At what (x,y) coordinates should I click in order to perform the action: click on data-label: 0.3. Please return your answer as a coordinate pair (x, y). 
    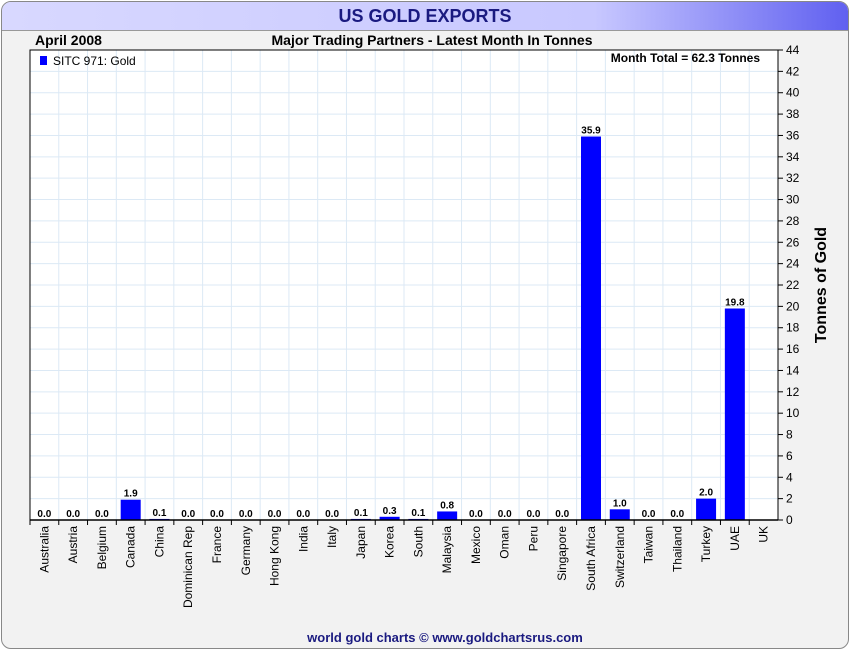
    Looking at the image, I should click on (390, 511).